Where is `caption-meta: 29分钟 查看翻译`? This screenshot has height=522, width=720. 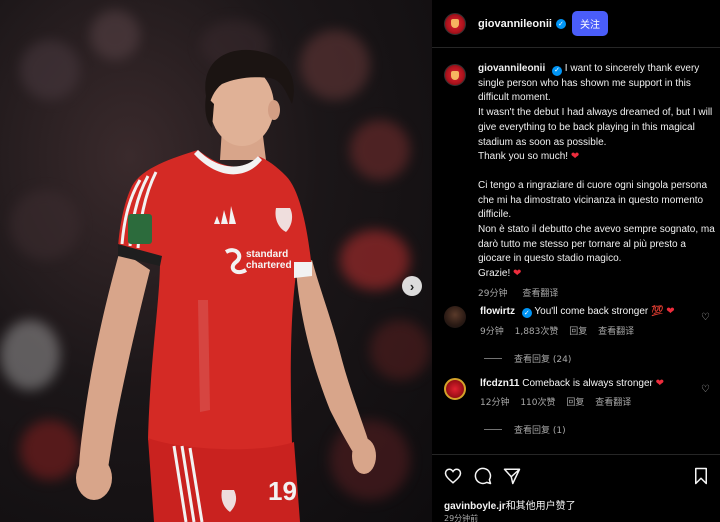 caption-meta: 29分钟 查看翻译 is located at coordinates (597, 294).